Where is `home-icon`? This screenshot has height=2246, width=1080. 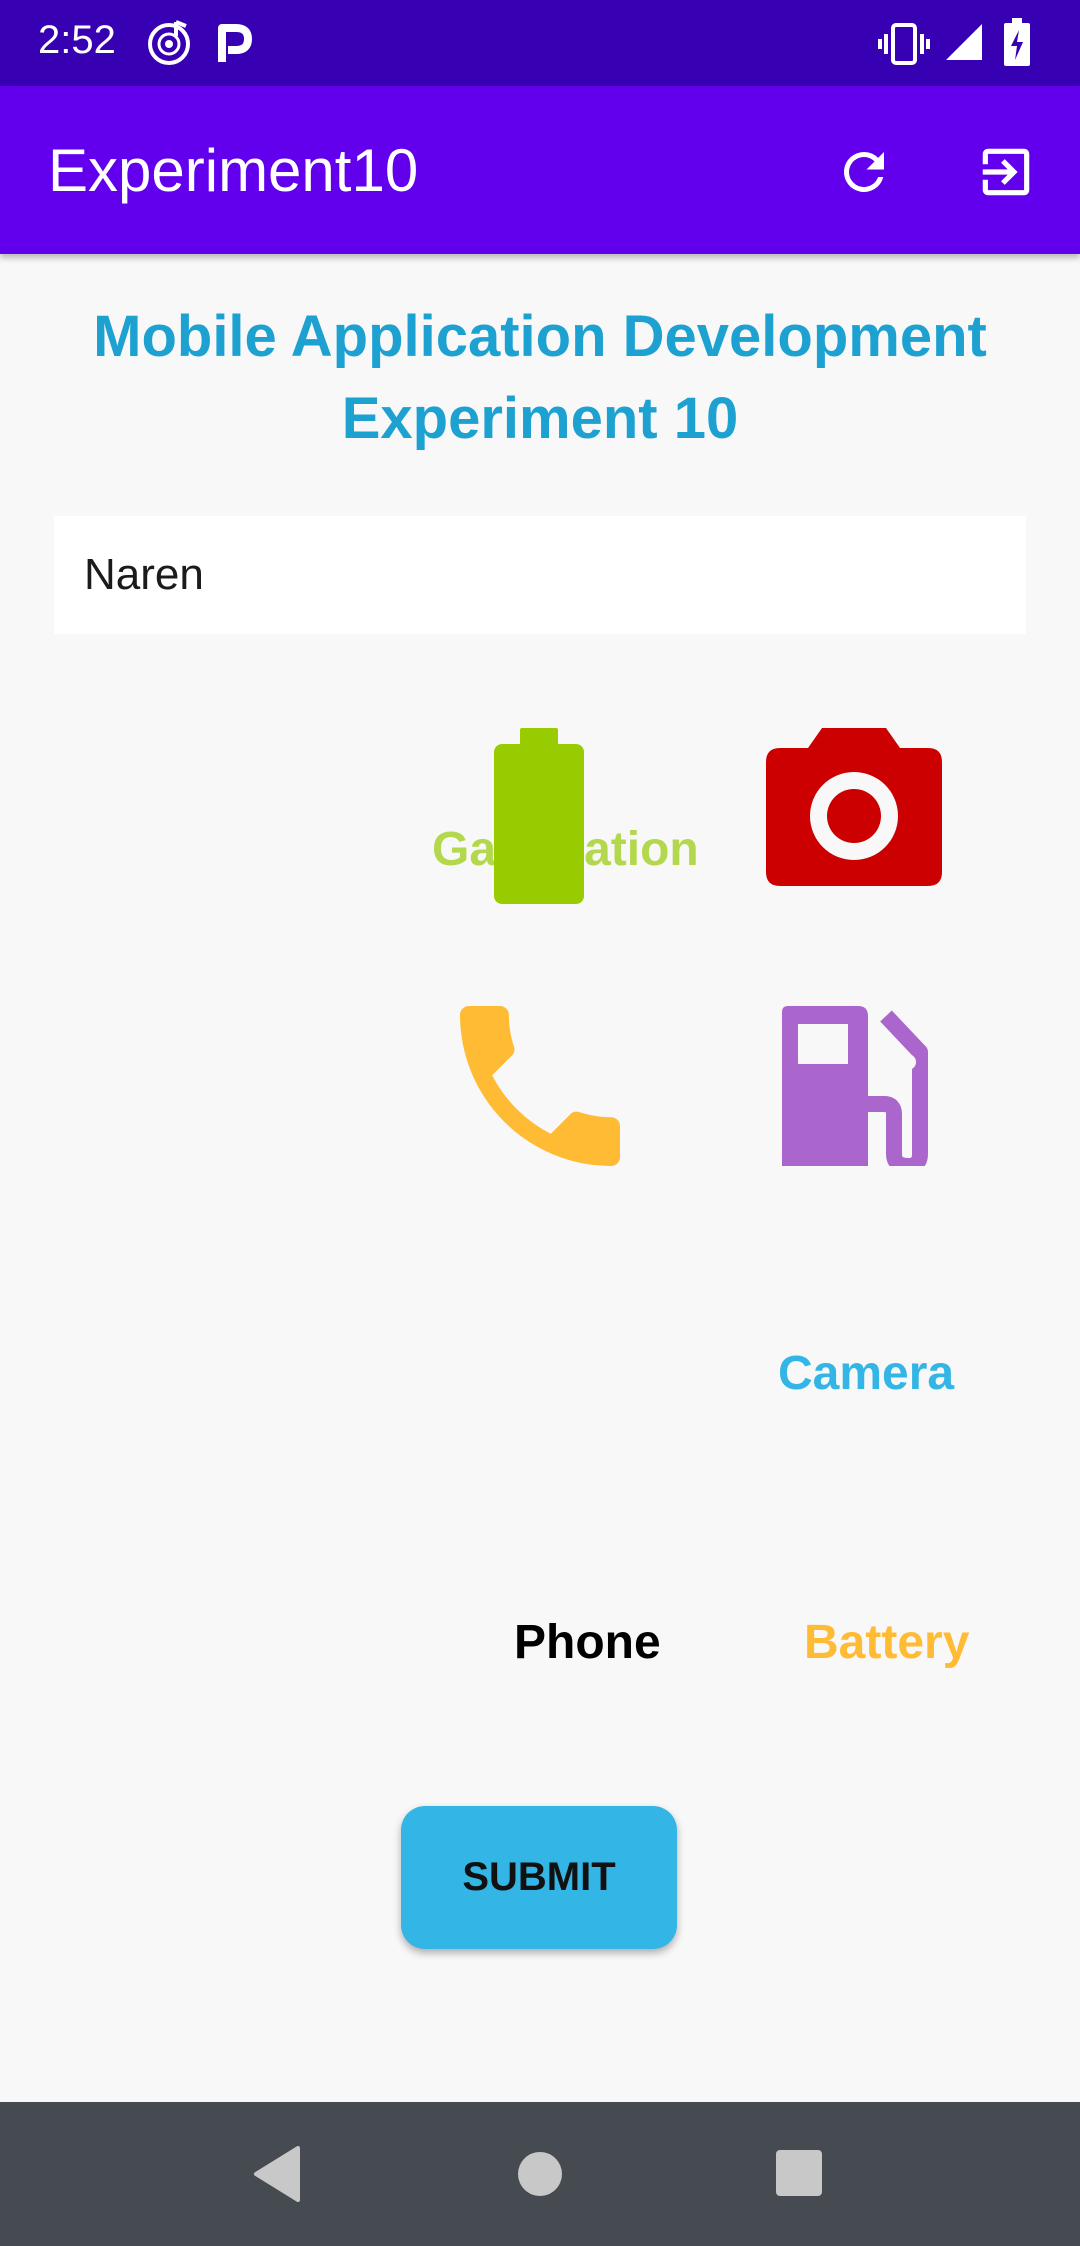
home-icon is located at coordinates (540, 2174).